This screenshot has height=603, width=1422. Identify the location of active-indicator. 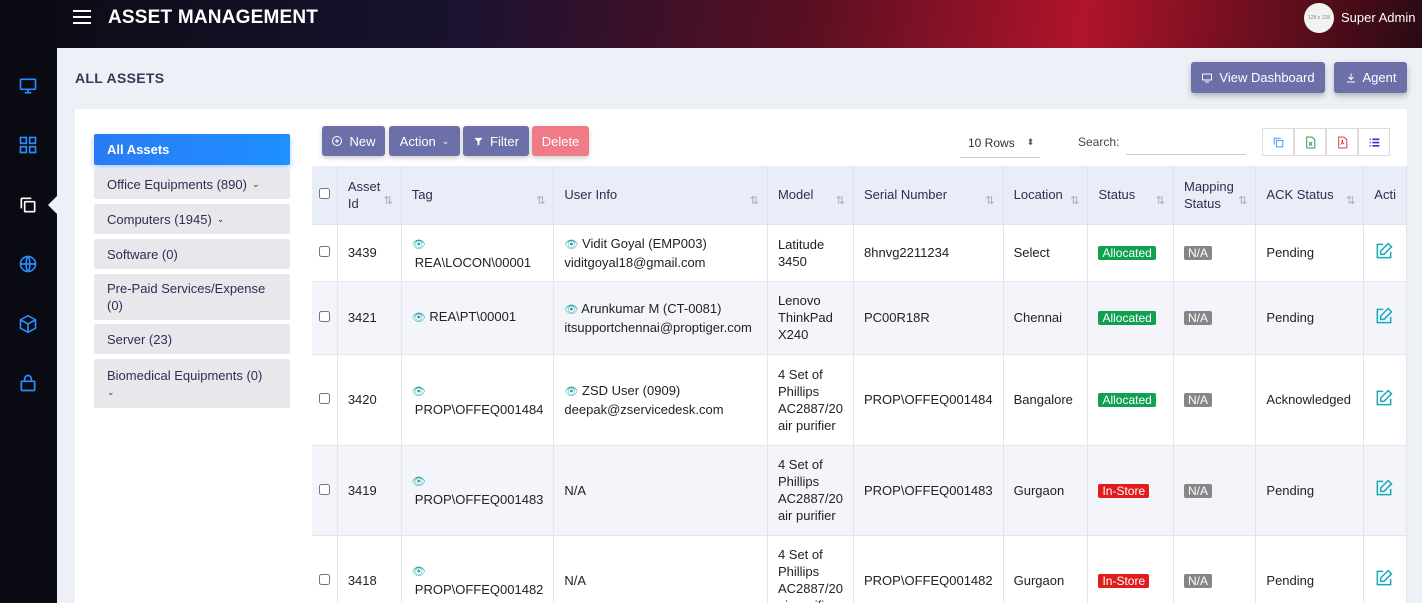
(52, 205).